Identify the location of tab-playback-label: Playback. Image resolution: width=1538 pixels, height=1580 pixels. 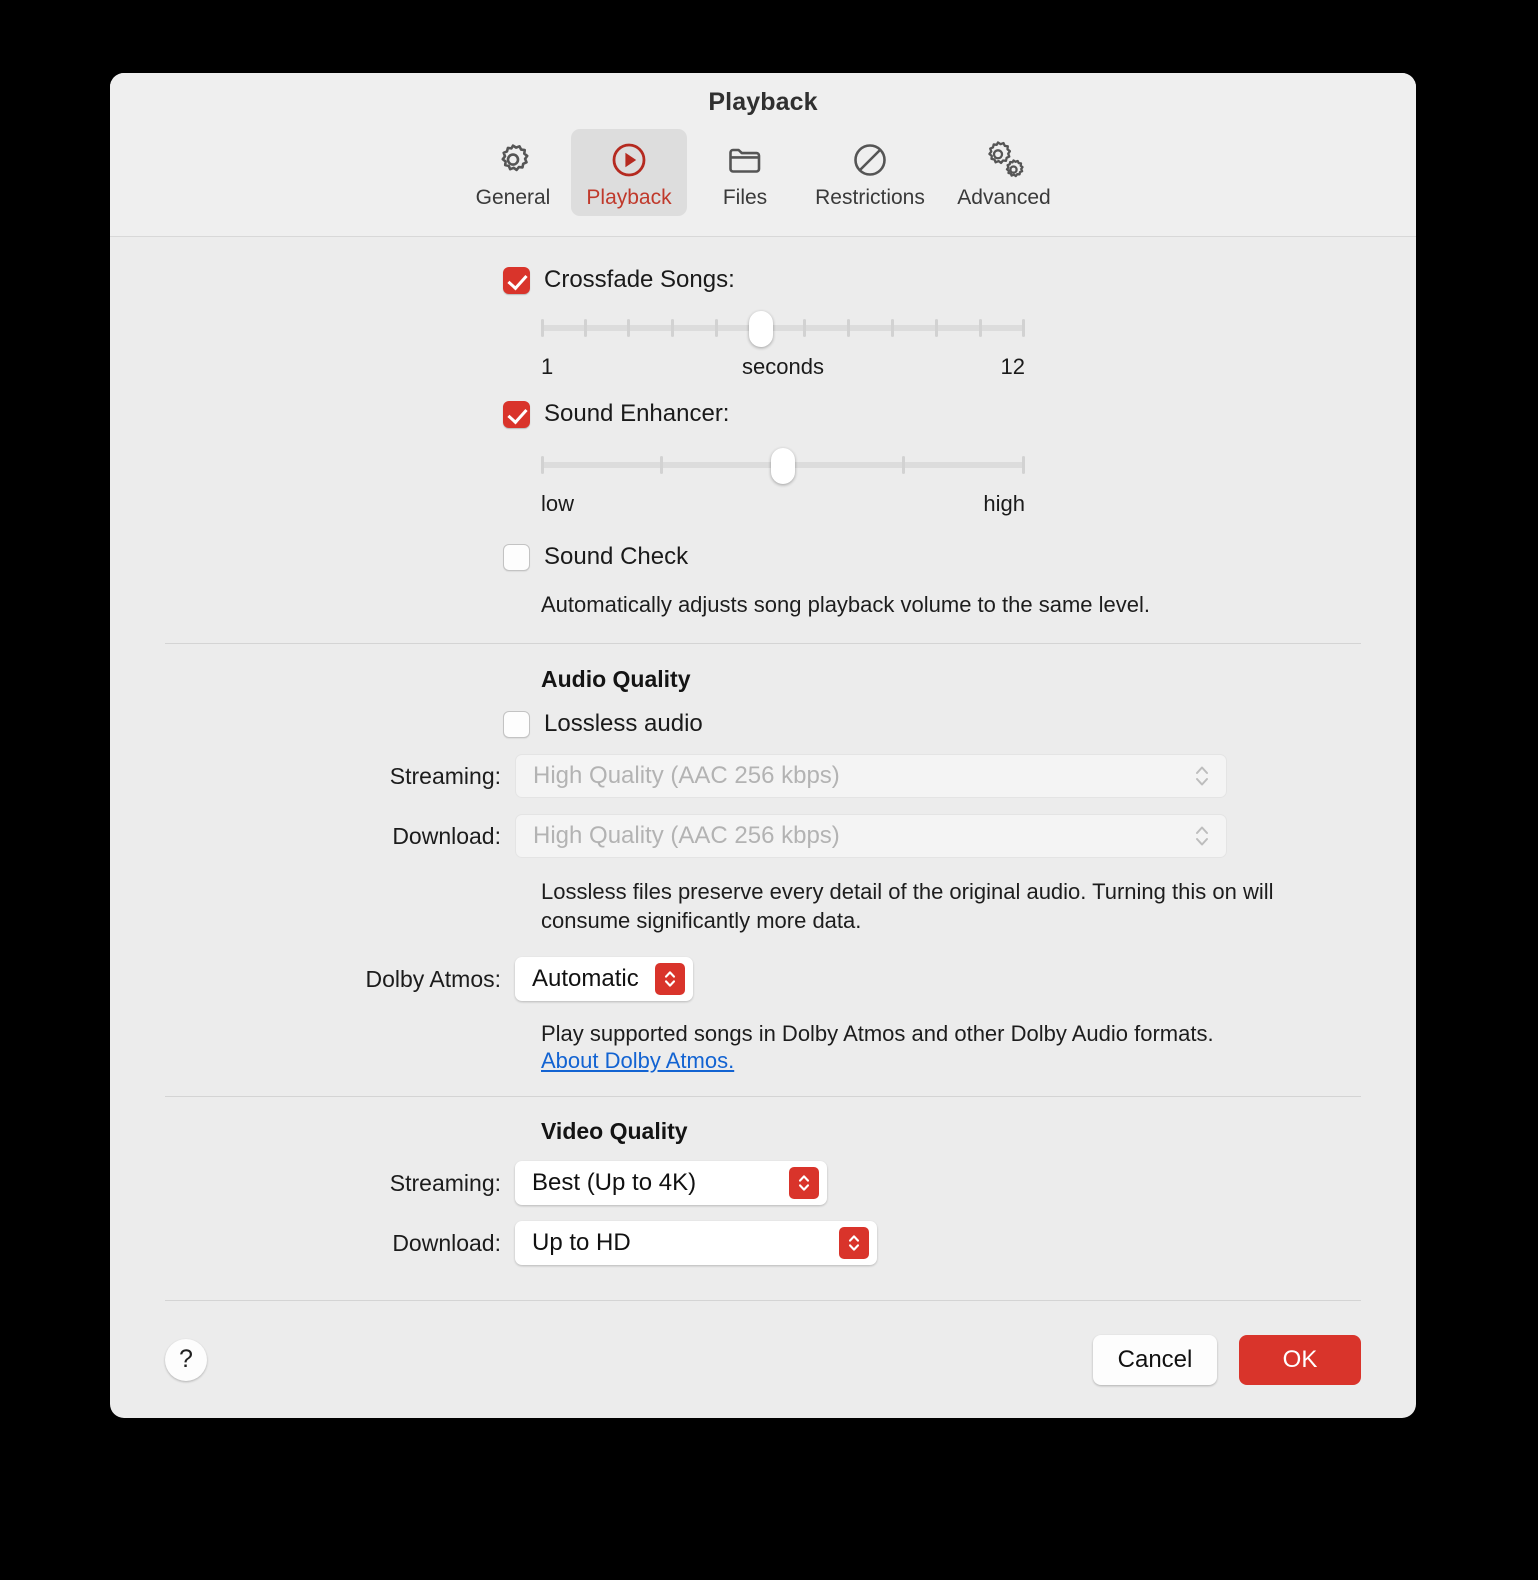
(629, 197).